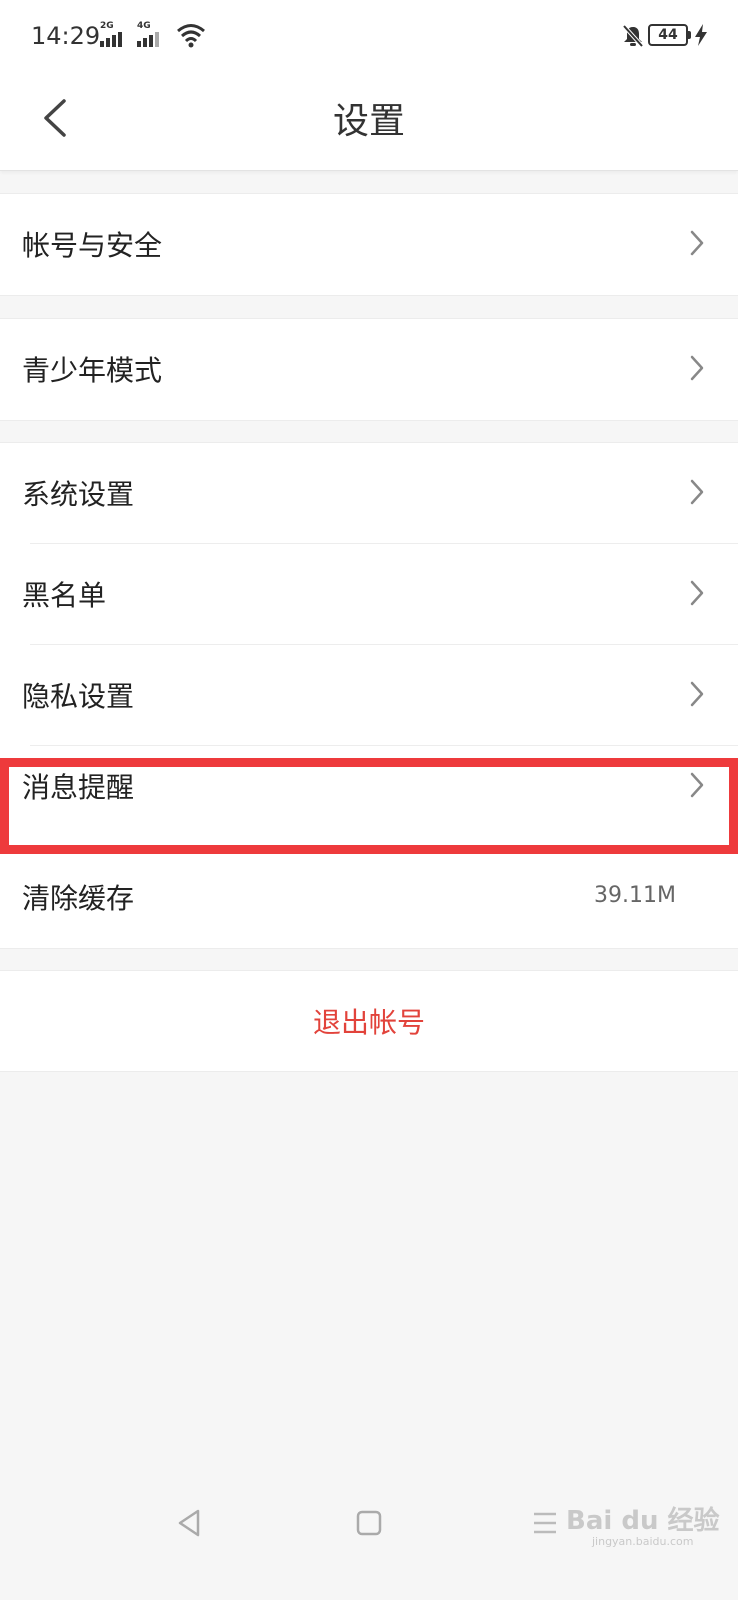 Image resolution: width=738 pixels, height=1600 pixels. I want to click on logout-label: 退出帐号, so click(368, 1022).